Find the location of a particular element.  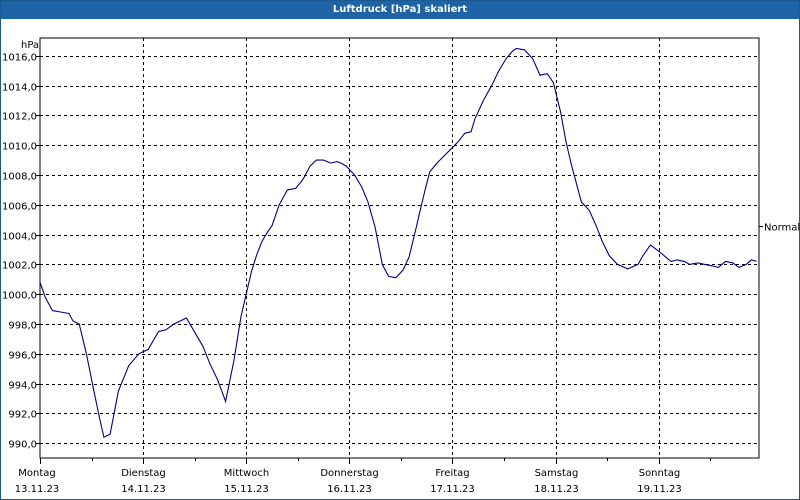

y-tick-label: 1008,0 is located at coordinates (19, 177).